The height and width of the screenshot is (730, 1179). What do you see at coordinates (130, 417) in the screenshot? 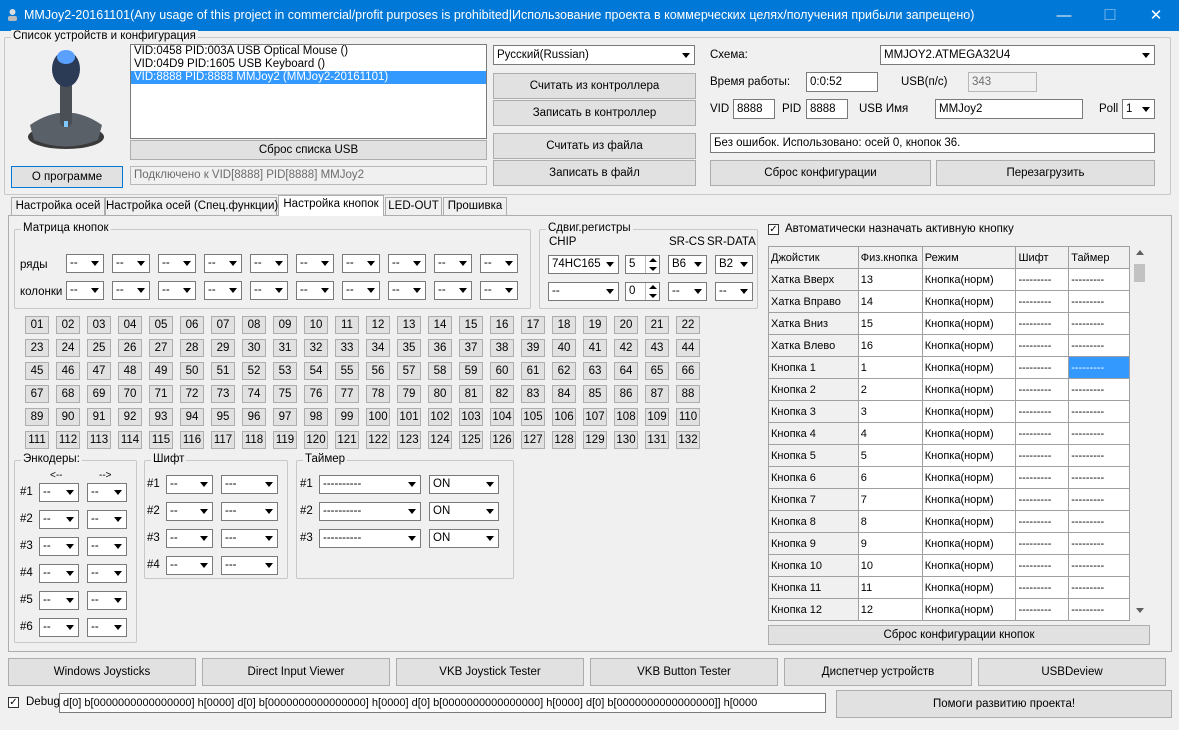
I see `button-number-92: 92` at bounding box center [130, 417].